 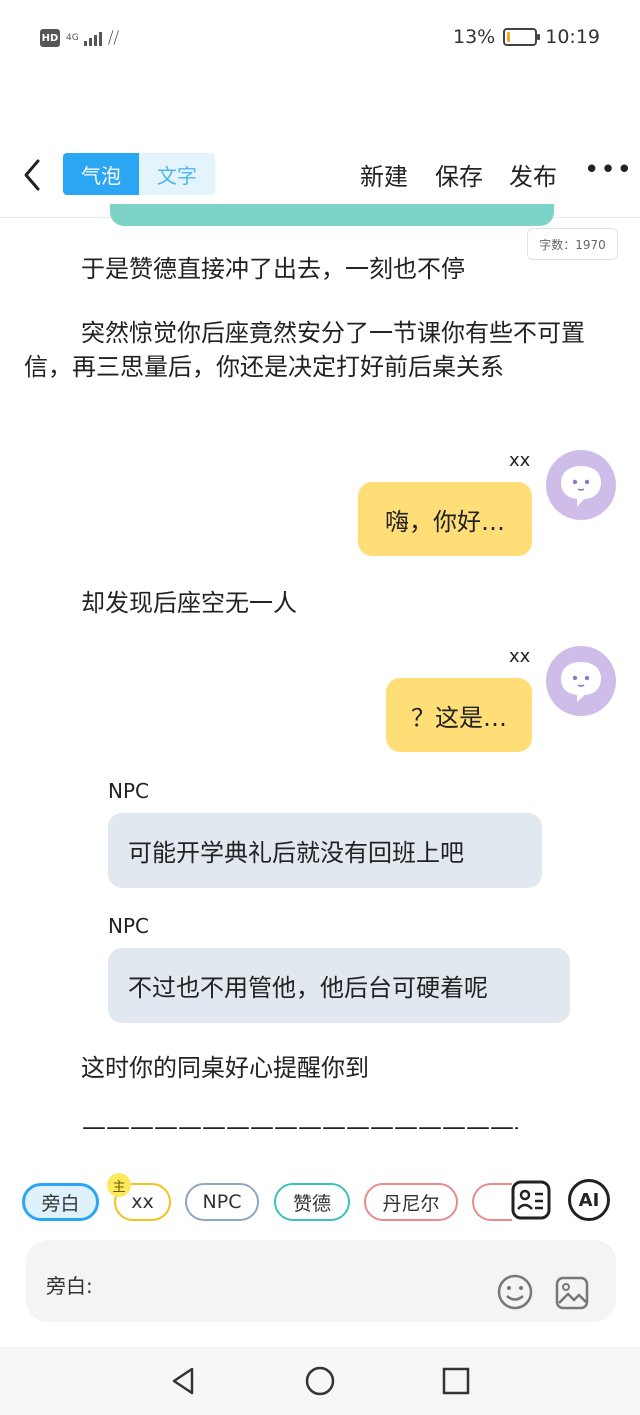 I want to click on character-chip-partial, so click(x=492, y=1202).